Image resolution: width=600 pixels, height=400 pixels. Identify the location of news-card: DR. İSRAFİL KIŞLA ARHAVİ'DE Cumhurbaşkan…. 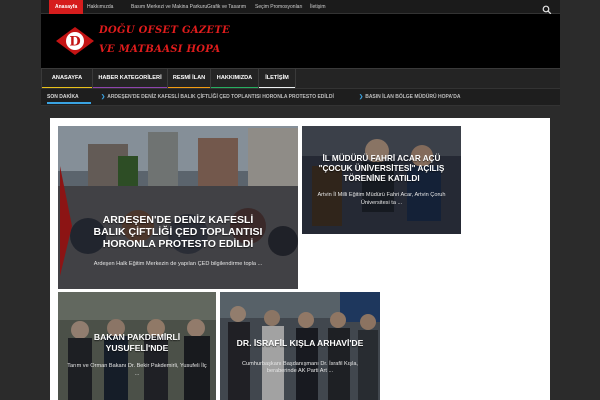
(300, 346).